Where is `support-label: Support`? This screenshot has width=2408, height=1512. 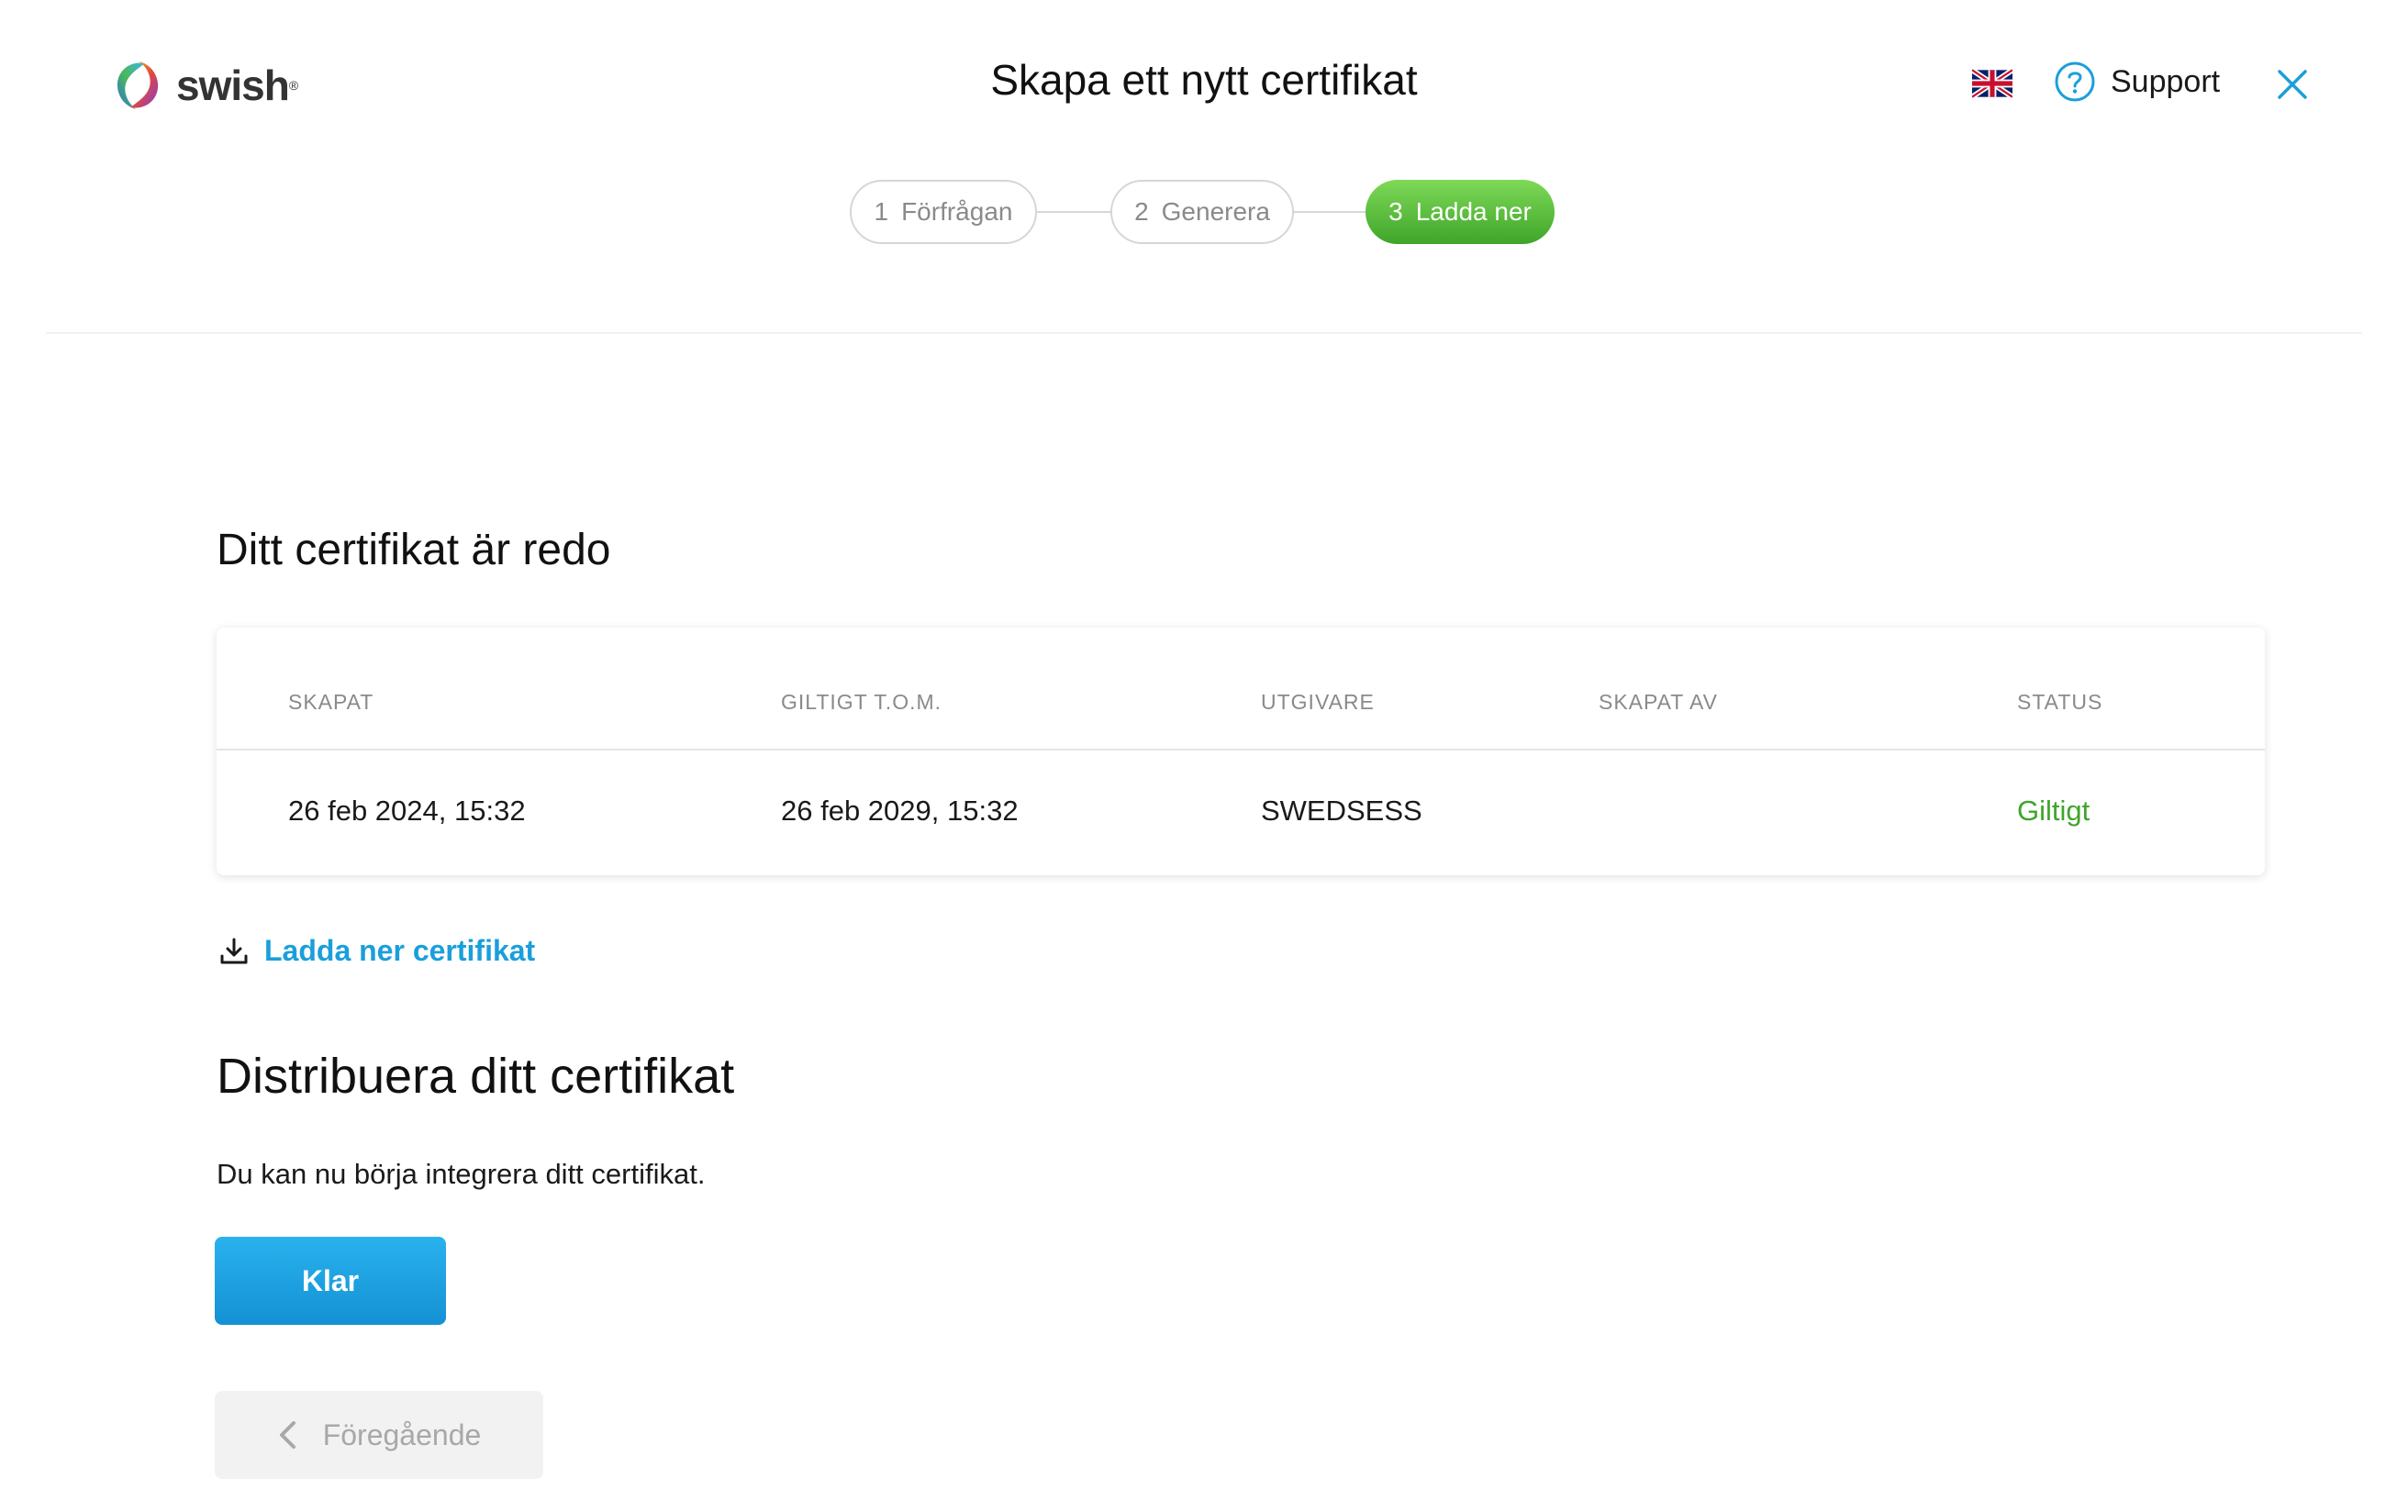
support-label: Support is located at coordinates (2166, 81).